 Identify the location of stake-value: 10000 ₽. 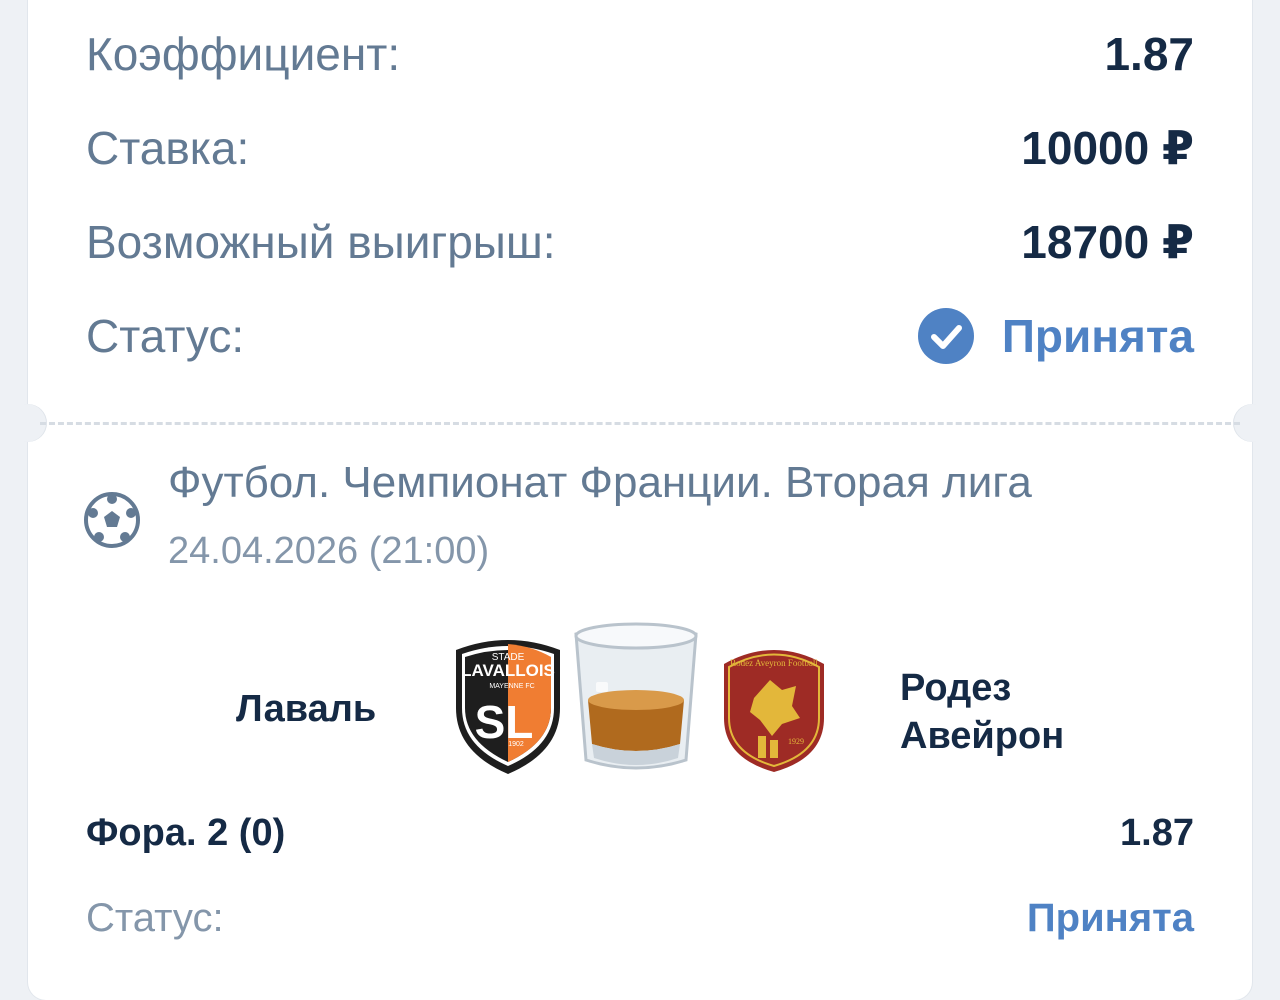
(1107, 148).